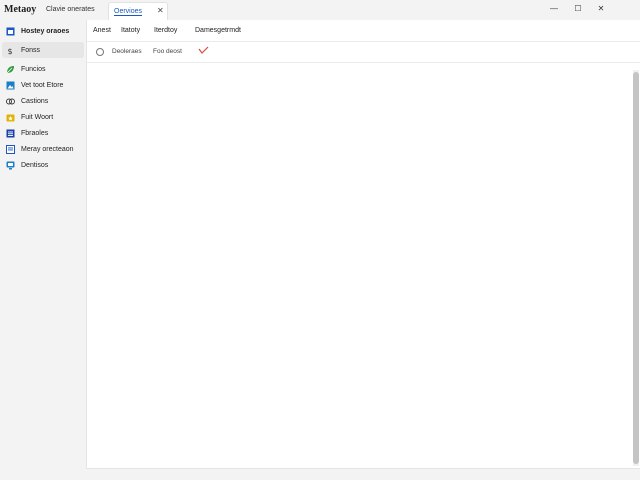 This screenshot has width=640, height=480. Describe the element at coordinates (10, 117) in the screenshot. I see `star-folder-icon` at that location.